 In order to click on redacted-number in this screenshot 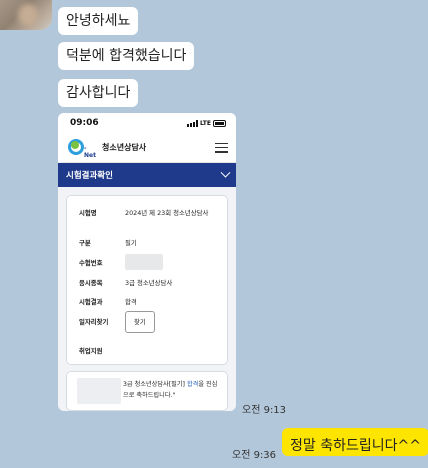, I will do `click(144, 262)`.